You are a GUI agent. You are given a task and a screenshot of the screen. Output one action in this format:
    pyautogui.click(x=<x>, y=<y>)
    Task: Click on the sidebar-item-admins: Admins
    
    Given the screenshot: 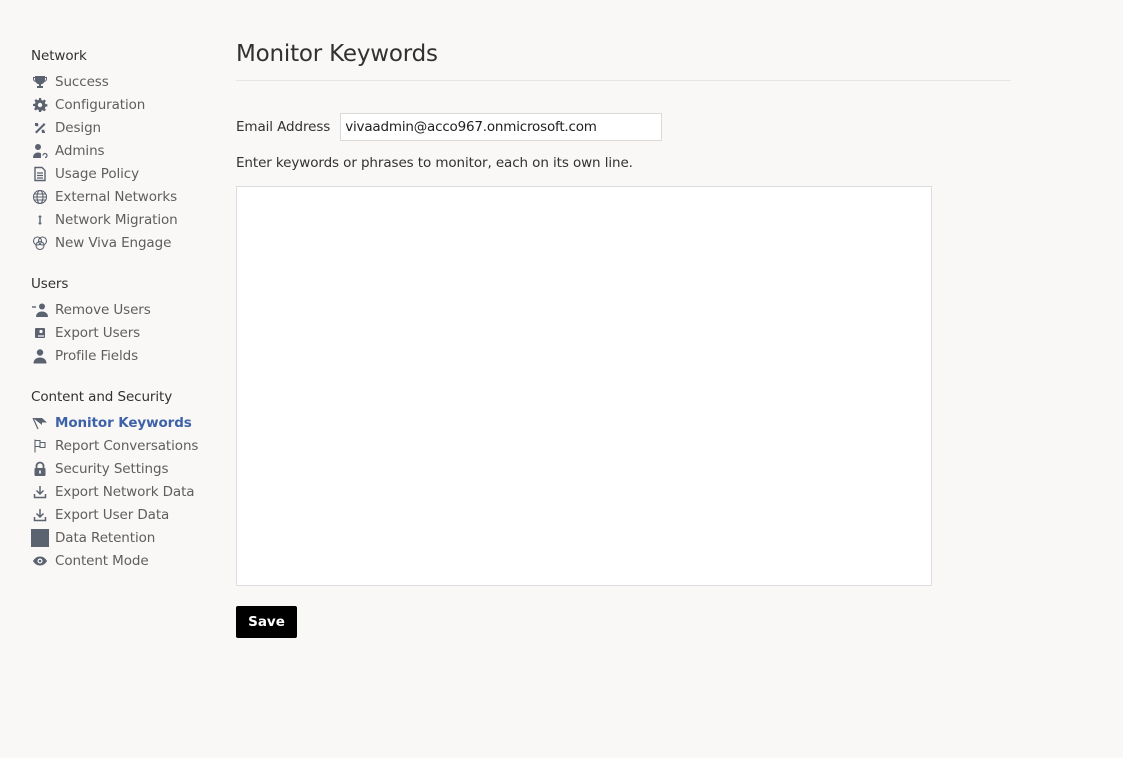 What is the action you would take?
    pyautogui.click(x=126, y=150)
    